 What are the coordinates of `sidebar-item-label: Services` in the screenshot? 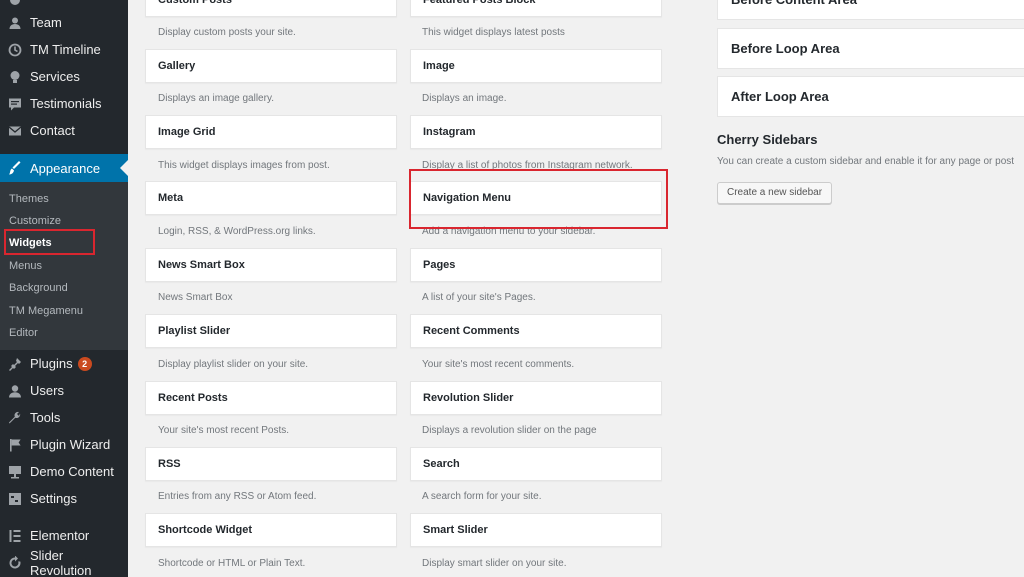 It's located at (55, 76).